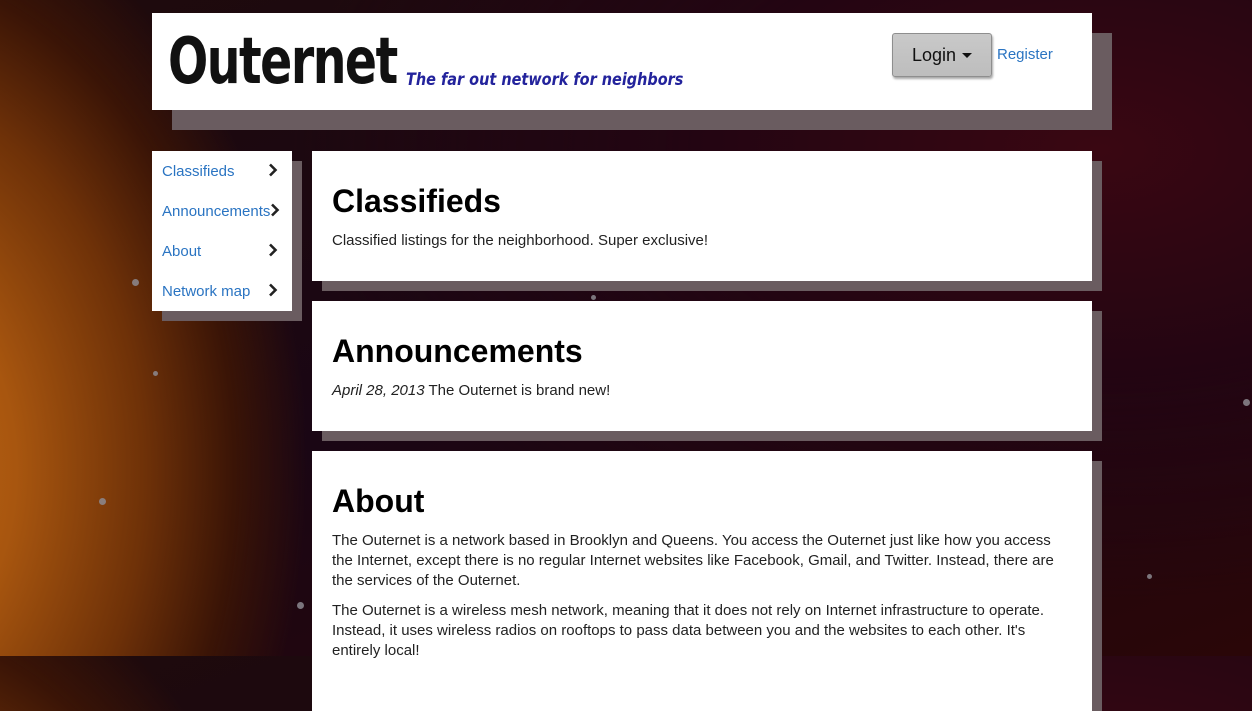  I want to click on sidebar-item-network-map: Network map, so click(222, 291).